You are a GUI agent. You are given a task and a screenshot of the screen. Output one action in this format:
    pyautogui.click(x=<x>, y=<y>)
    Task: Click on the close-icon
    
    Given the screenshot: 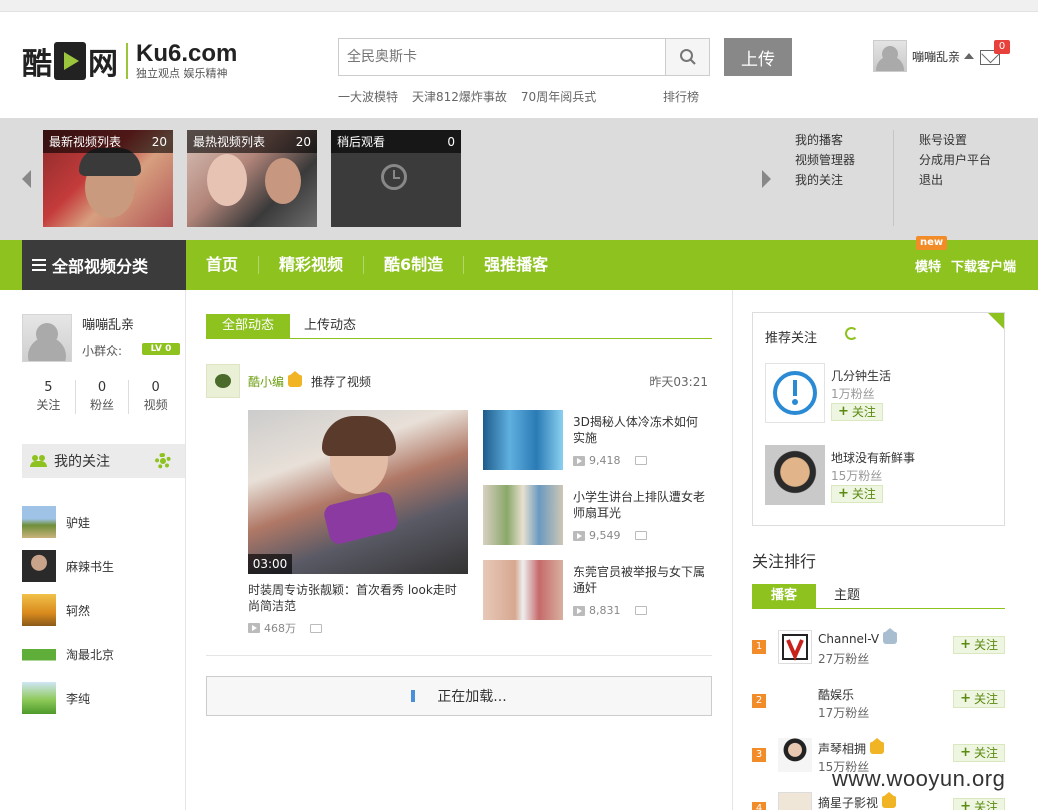 What is the action you would take?
    pyautogui.click(x=996, y=321)
    